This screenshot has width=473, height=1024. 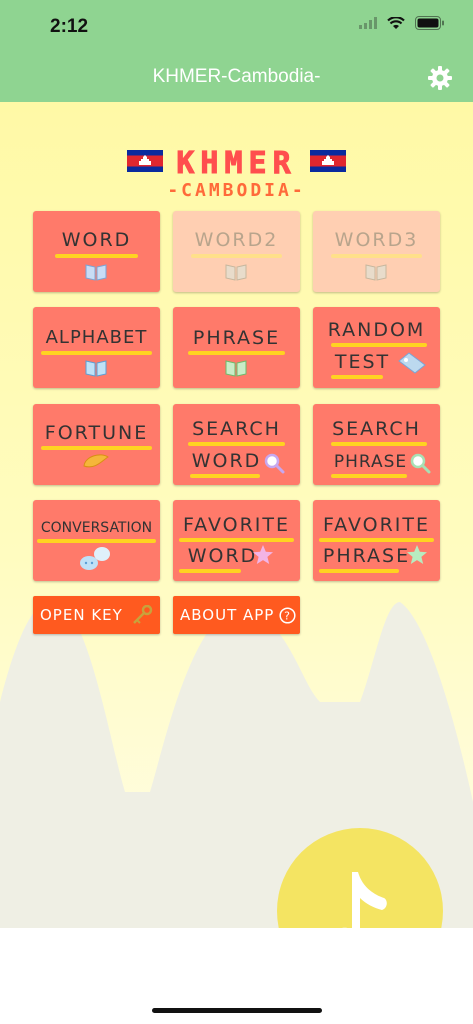 What do you see at coordinates (328, 161) in the screenshot?
I see `cambodia-flag-icon` at bounding box center [328, 161].